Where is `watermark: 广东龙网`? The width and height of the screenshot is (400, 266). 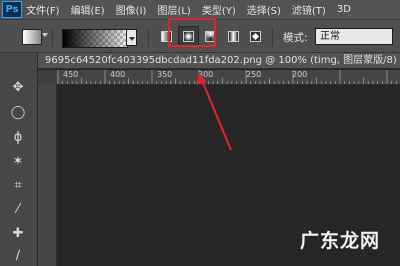
watermark: 广东龙网 is located at coordinates (340, 241).